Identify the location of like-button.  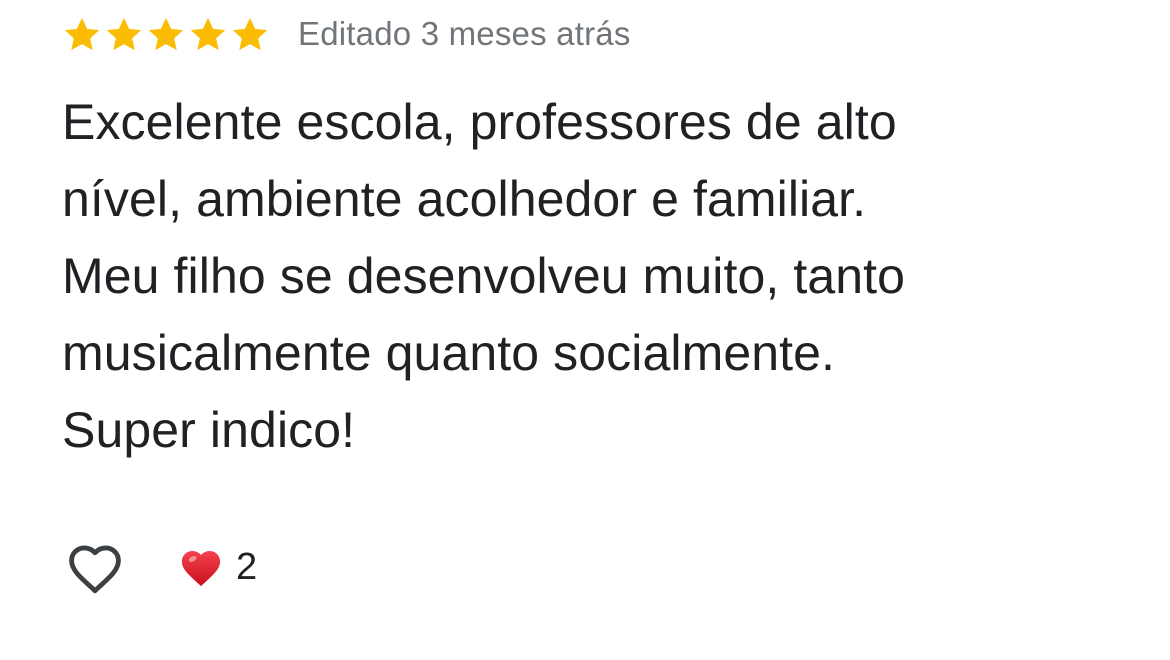
(95, 567).